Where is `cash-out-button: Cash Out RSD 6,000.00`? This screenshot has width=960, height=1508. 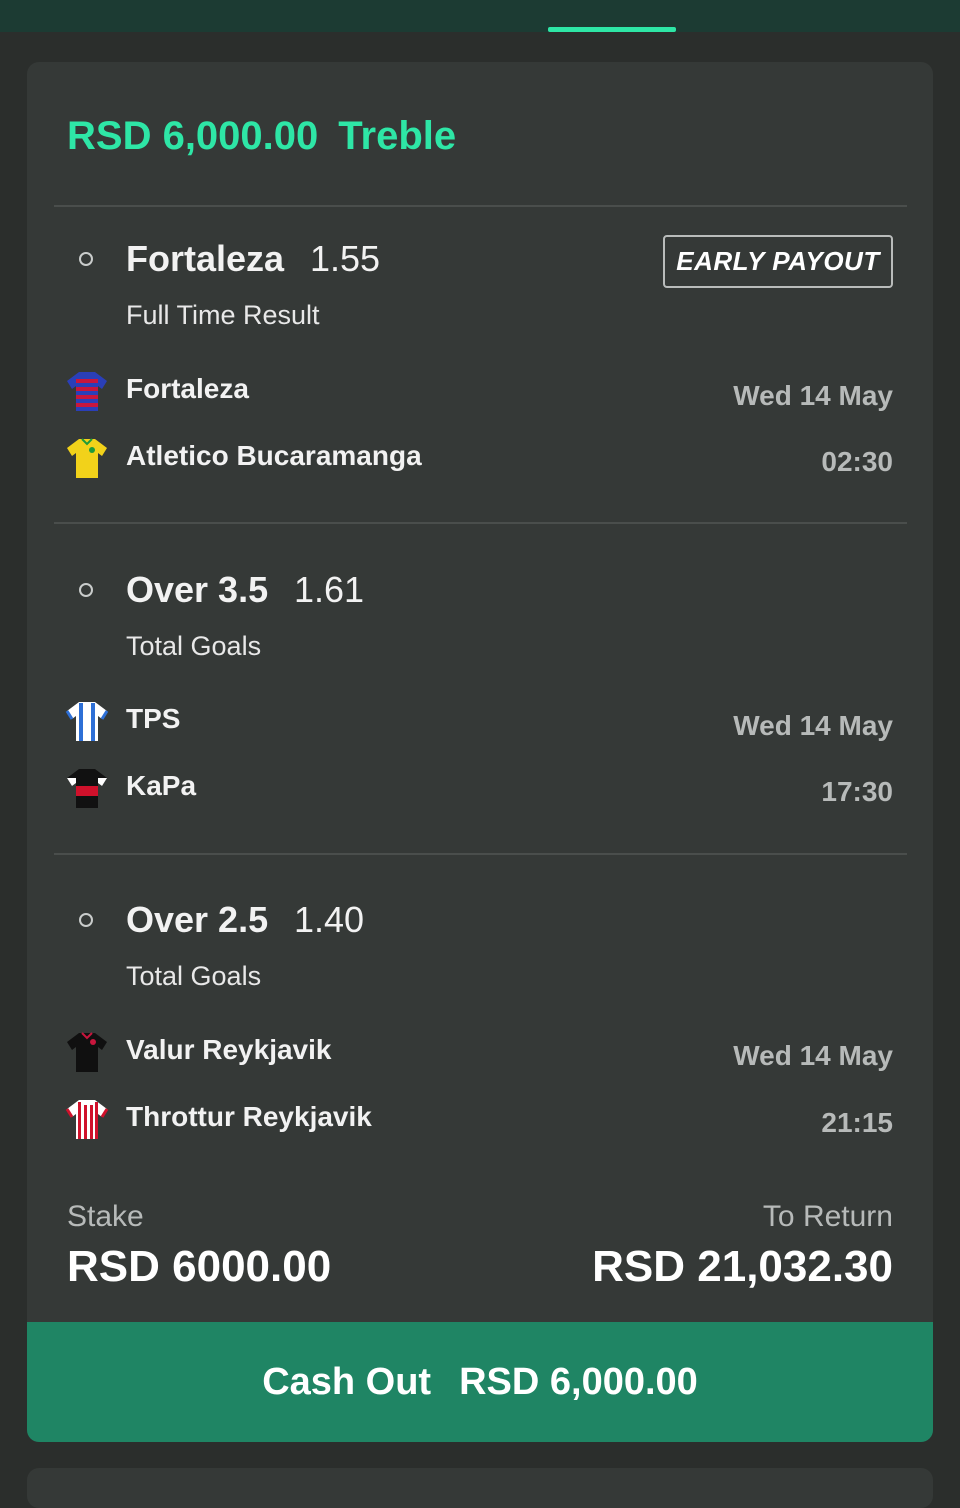
cash-out-button: Cash Out RSD 6,000.00 is located at coordinates (480, 1382).